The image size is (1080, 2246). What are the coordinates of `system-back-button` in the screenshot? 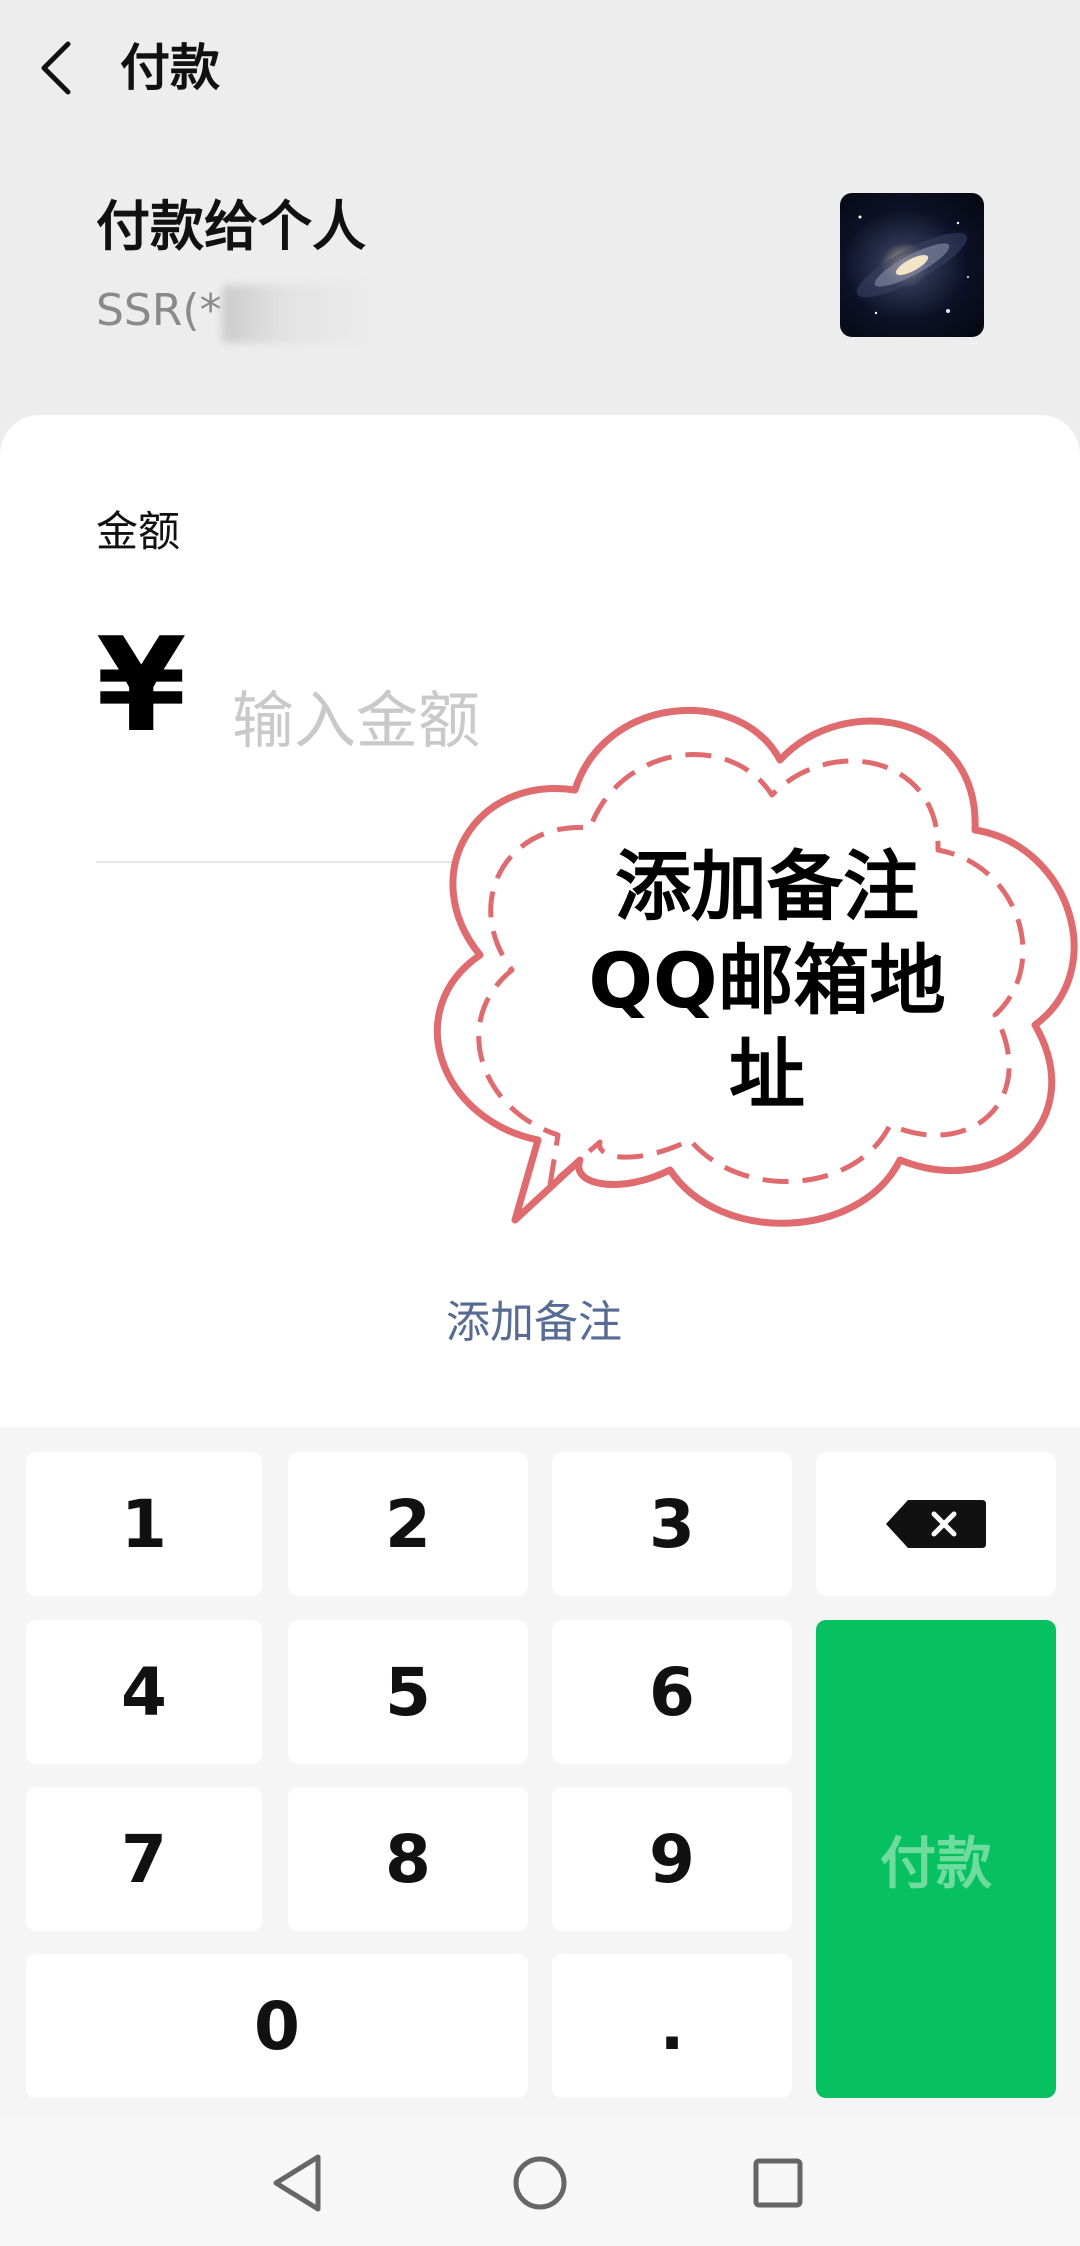 It's located at (298, 2183).